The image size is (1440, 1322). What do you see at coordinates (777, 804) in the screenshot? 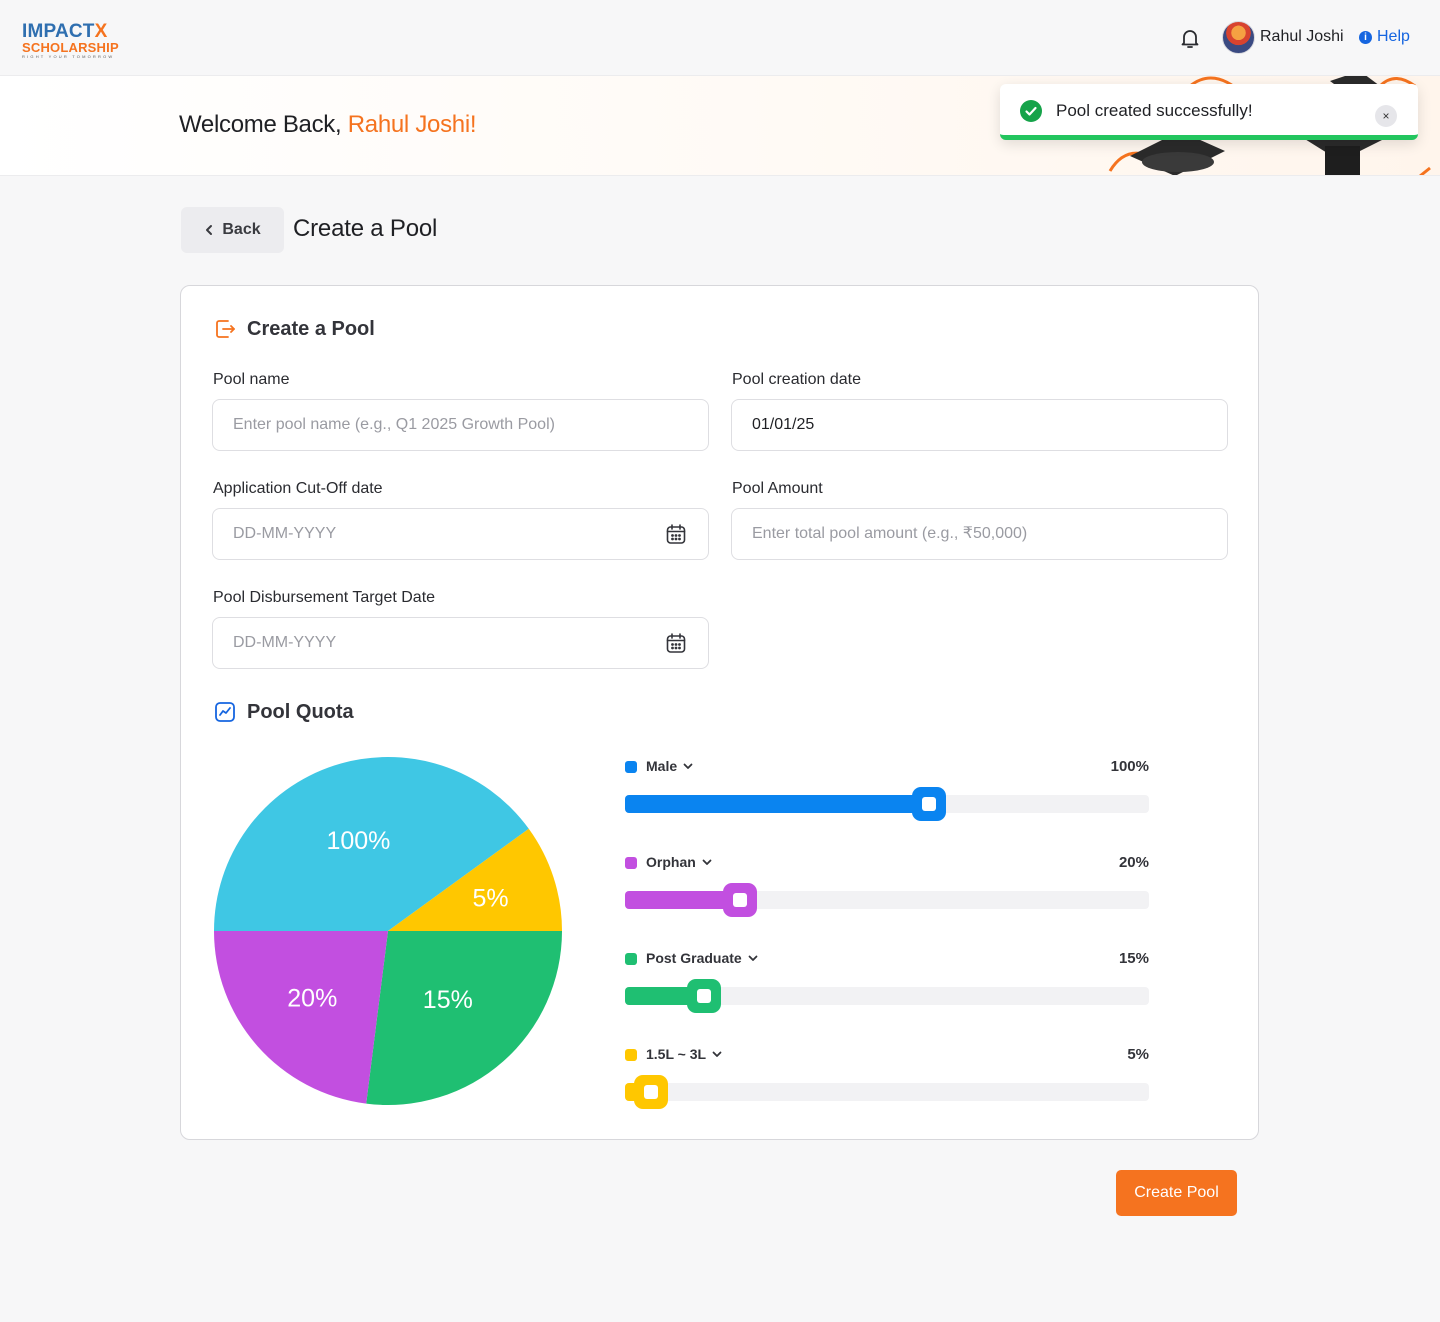
I see `quota-slider-fill` at bounding box center [777, 804].